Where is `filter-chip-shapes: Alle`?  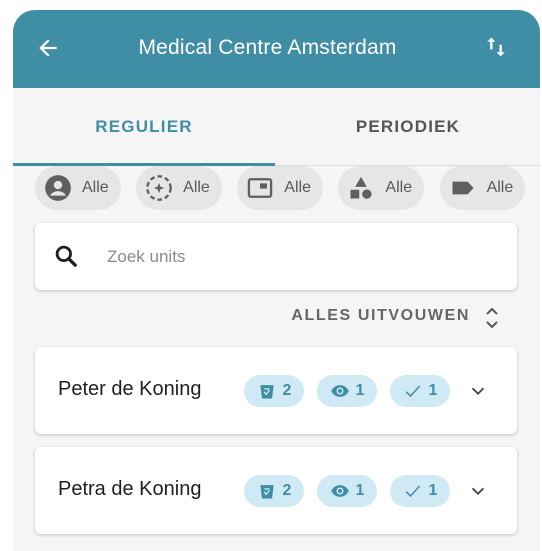 filter-chip-shapes: Alle is located at coordinates (381, 188).